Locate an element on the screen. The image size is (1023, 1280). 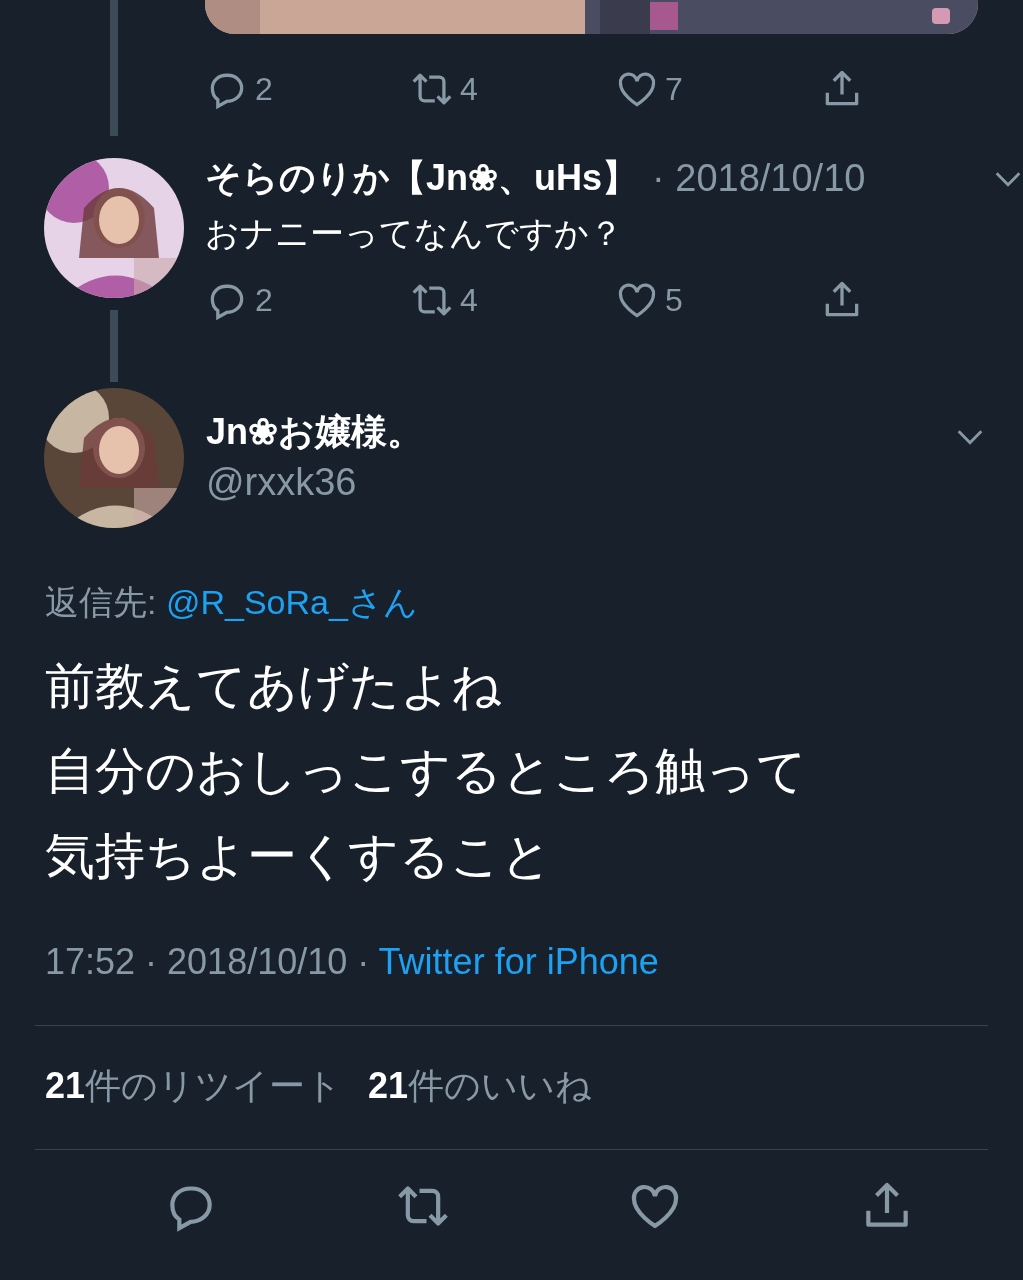
display-name: Jn❀お嬢様。 is located at coordinates (314, 432).